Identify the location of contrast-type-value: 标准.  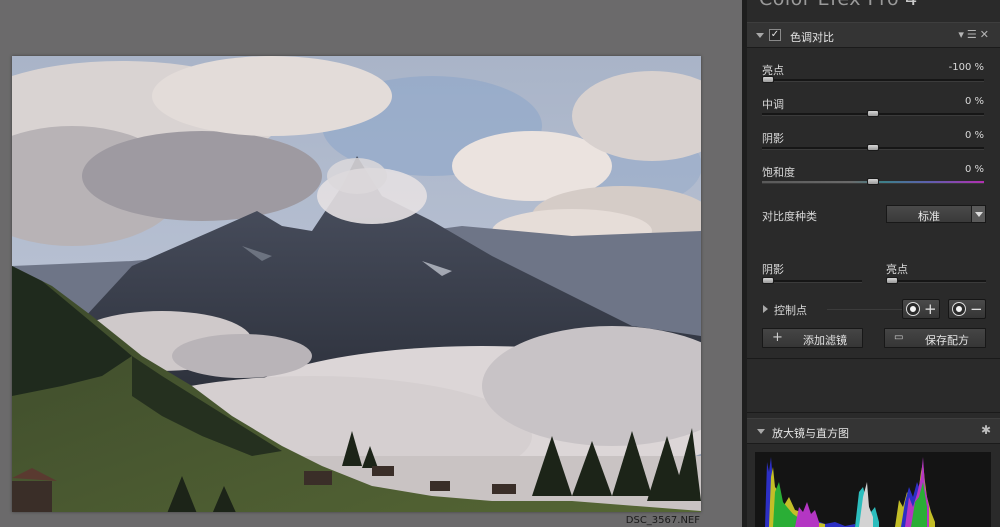
(929, 216).